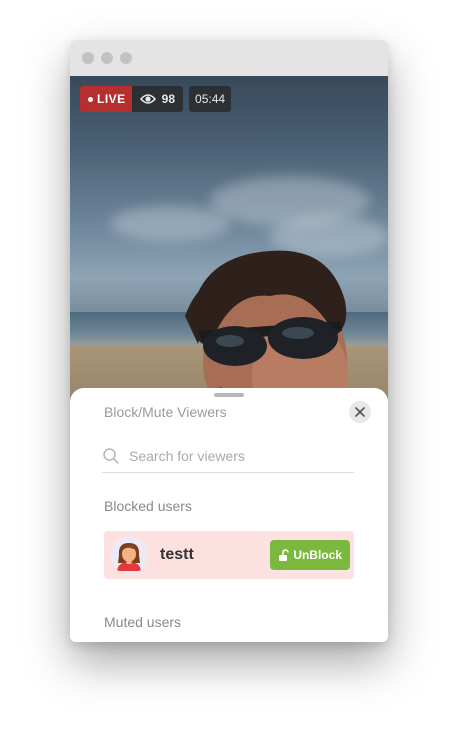  I want to click on viewer-search, so click(228, 456).